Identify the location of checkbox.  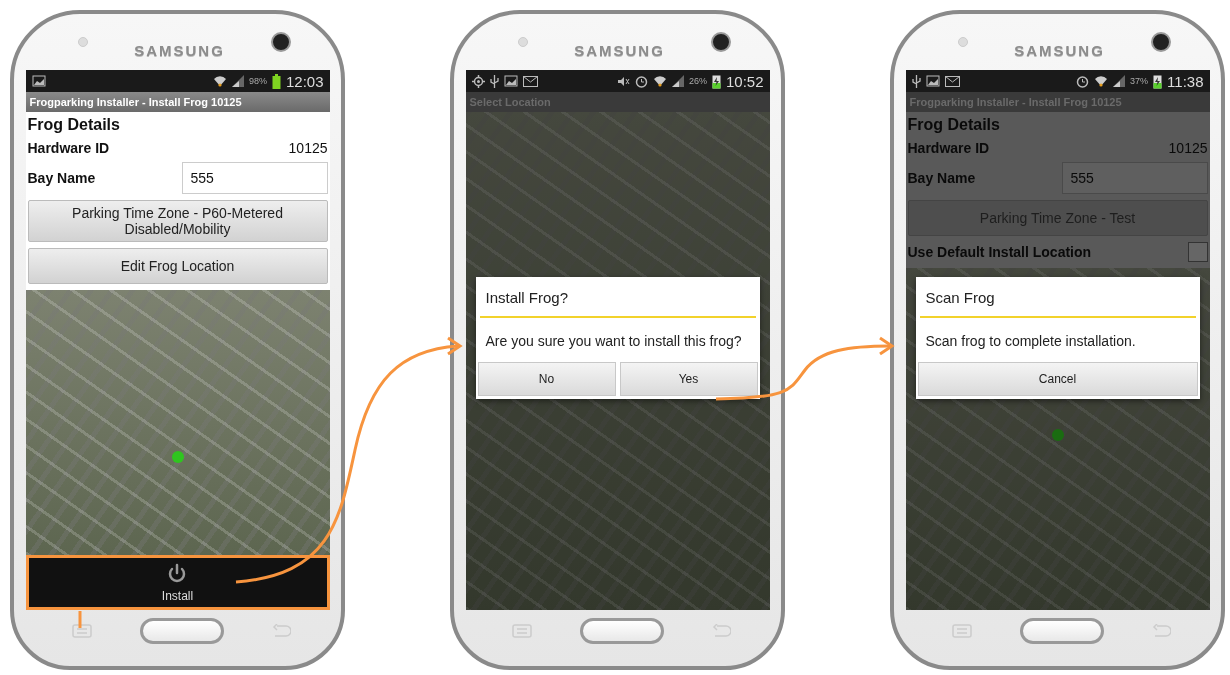
(1197, 252).